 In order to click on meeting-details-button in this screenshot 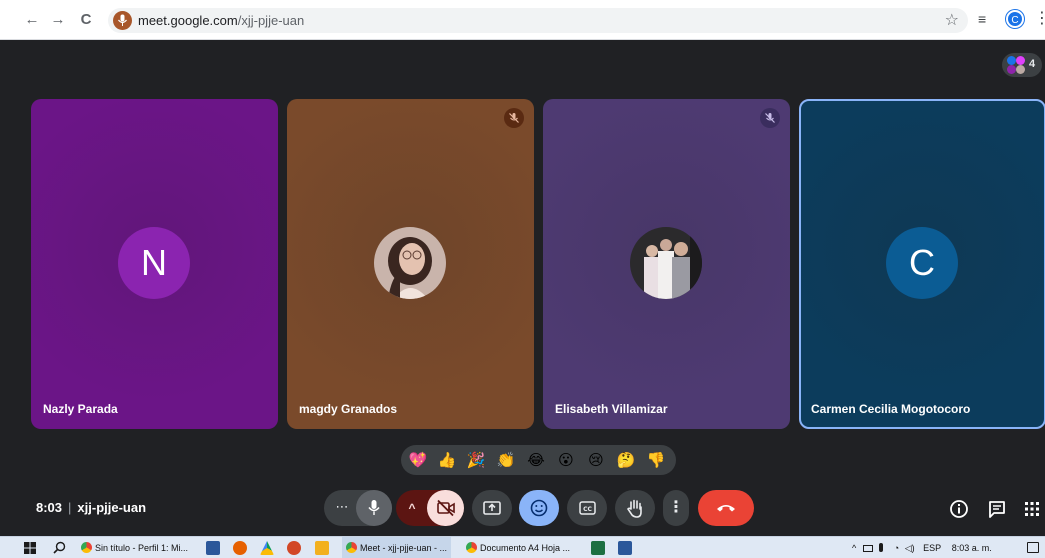, I will do `click(959, 509)`.